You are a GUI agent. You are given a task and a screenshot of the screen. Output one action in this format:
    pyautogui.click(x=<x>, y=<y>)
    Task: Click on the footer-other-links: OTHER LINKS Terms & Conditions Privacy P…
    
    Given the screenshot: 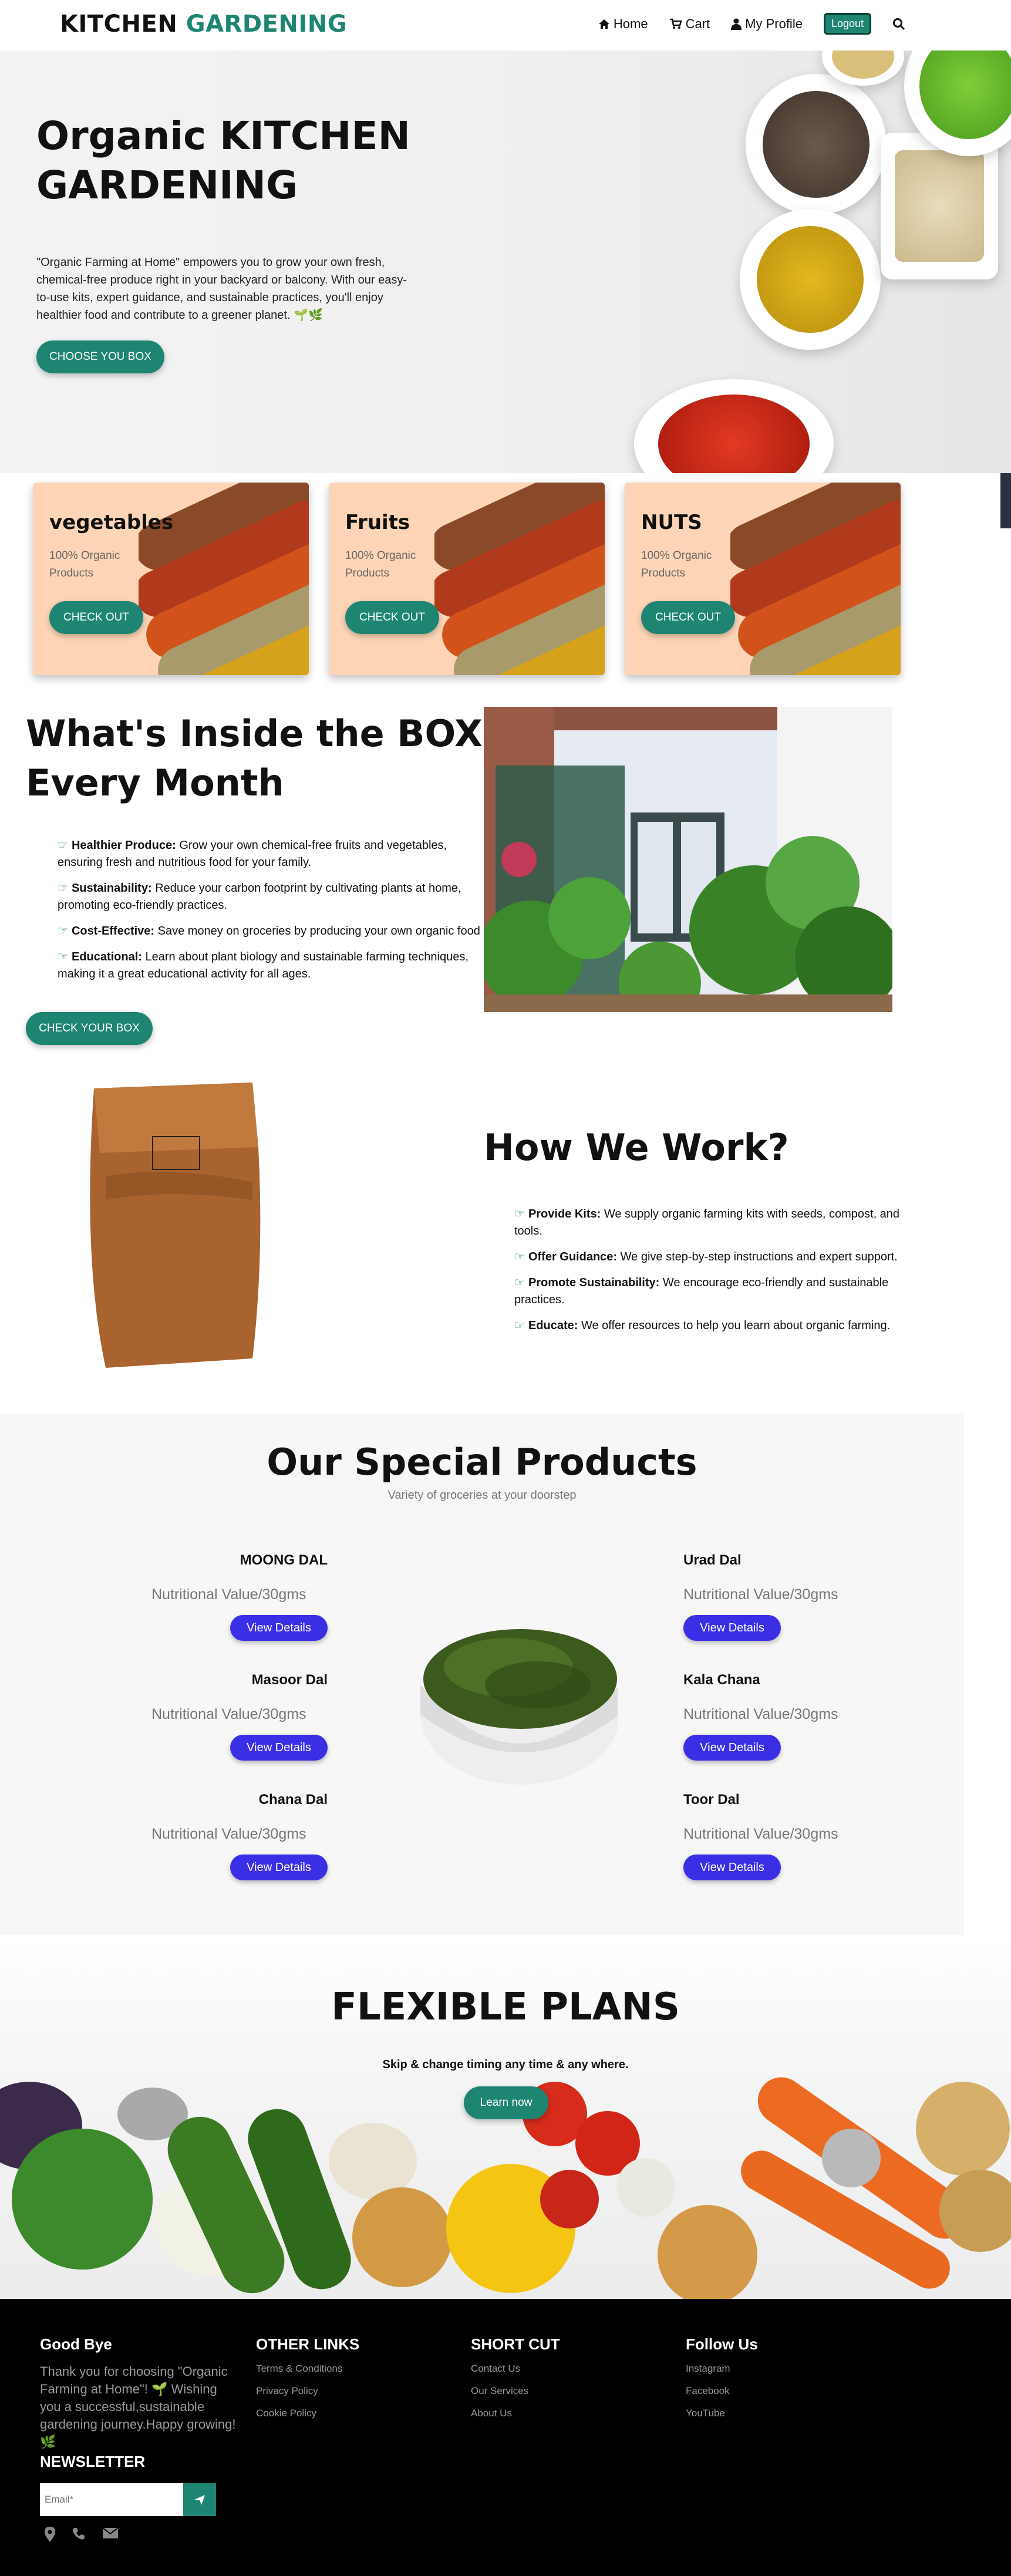 What is the action you would take?
    pyautogui.click(x=353, y=2377)
    